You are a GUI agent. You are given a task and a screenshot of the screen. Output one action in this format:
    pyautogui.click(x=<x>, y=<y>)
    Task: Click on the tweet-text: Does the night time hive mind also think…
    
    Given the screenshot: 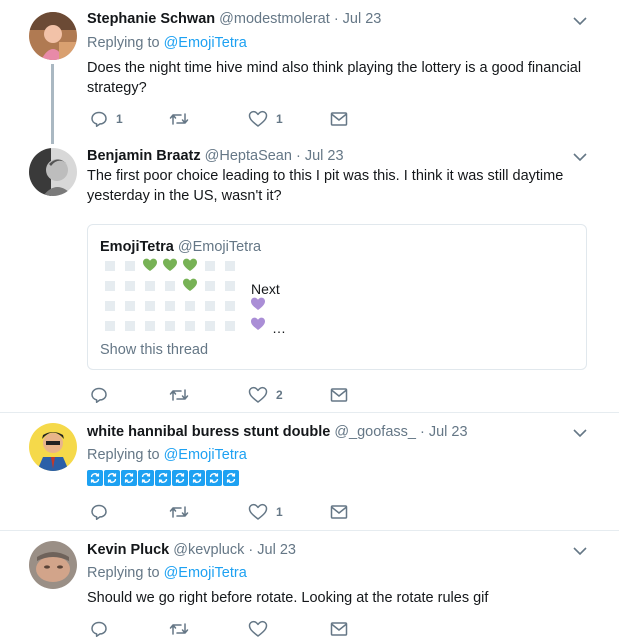 What is the action you would take?
    pyautogui.click(x=334, y=78)
    